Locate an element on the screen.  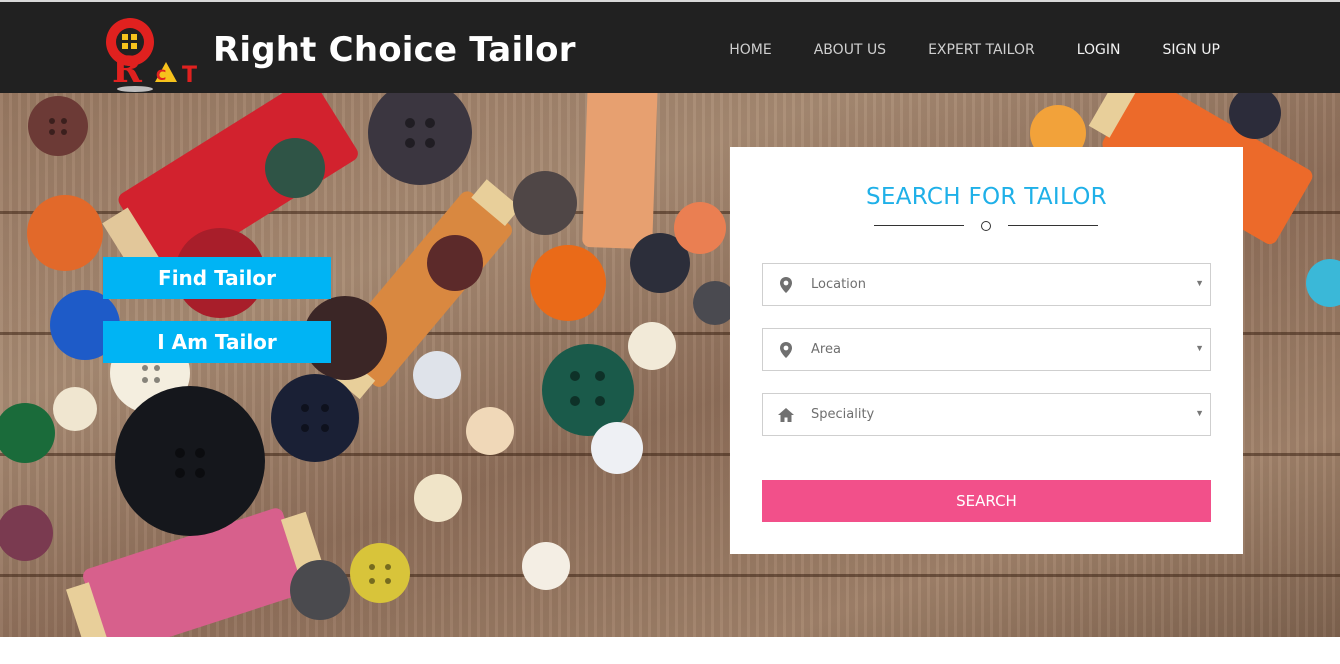
brand-name: Right Choice Tailor is located at coordinates (394, 50).